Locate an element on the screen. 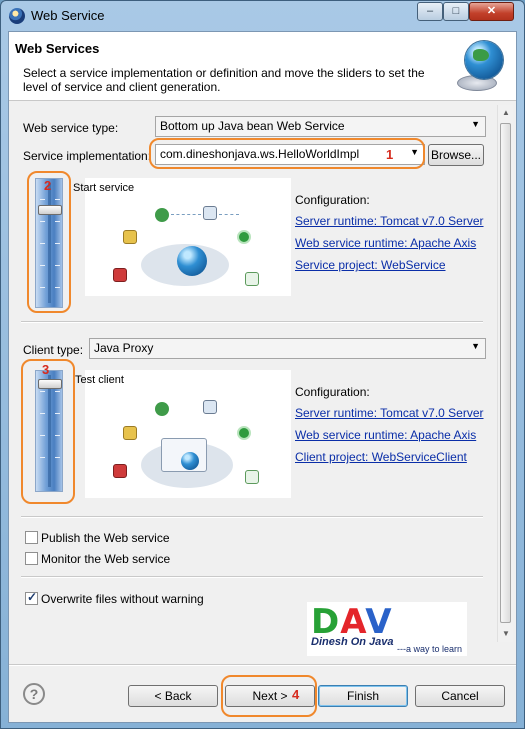 This screenshot has width=525, height=729. web-service-type-select: Bottom up Java bean Web Service ▼ is located at coordinates (320, 126).